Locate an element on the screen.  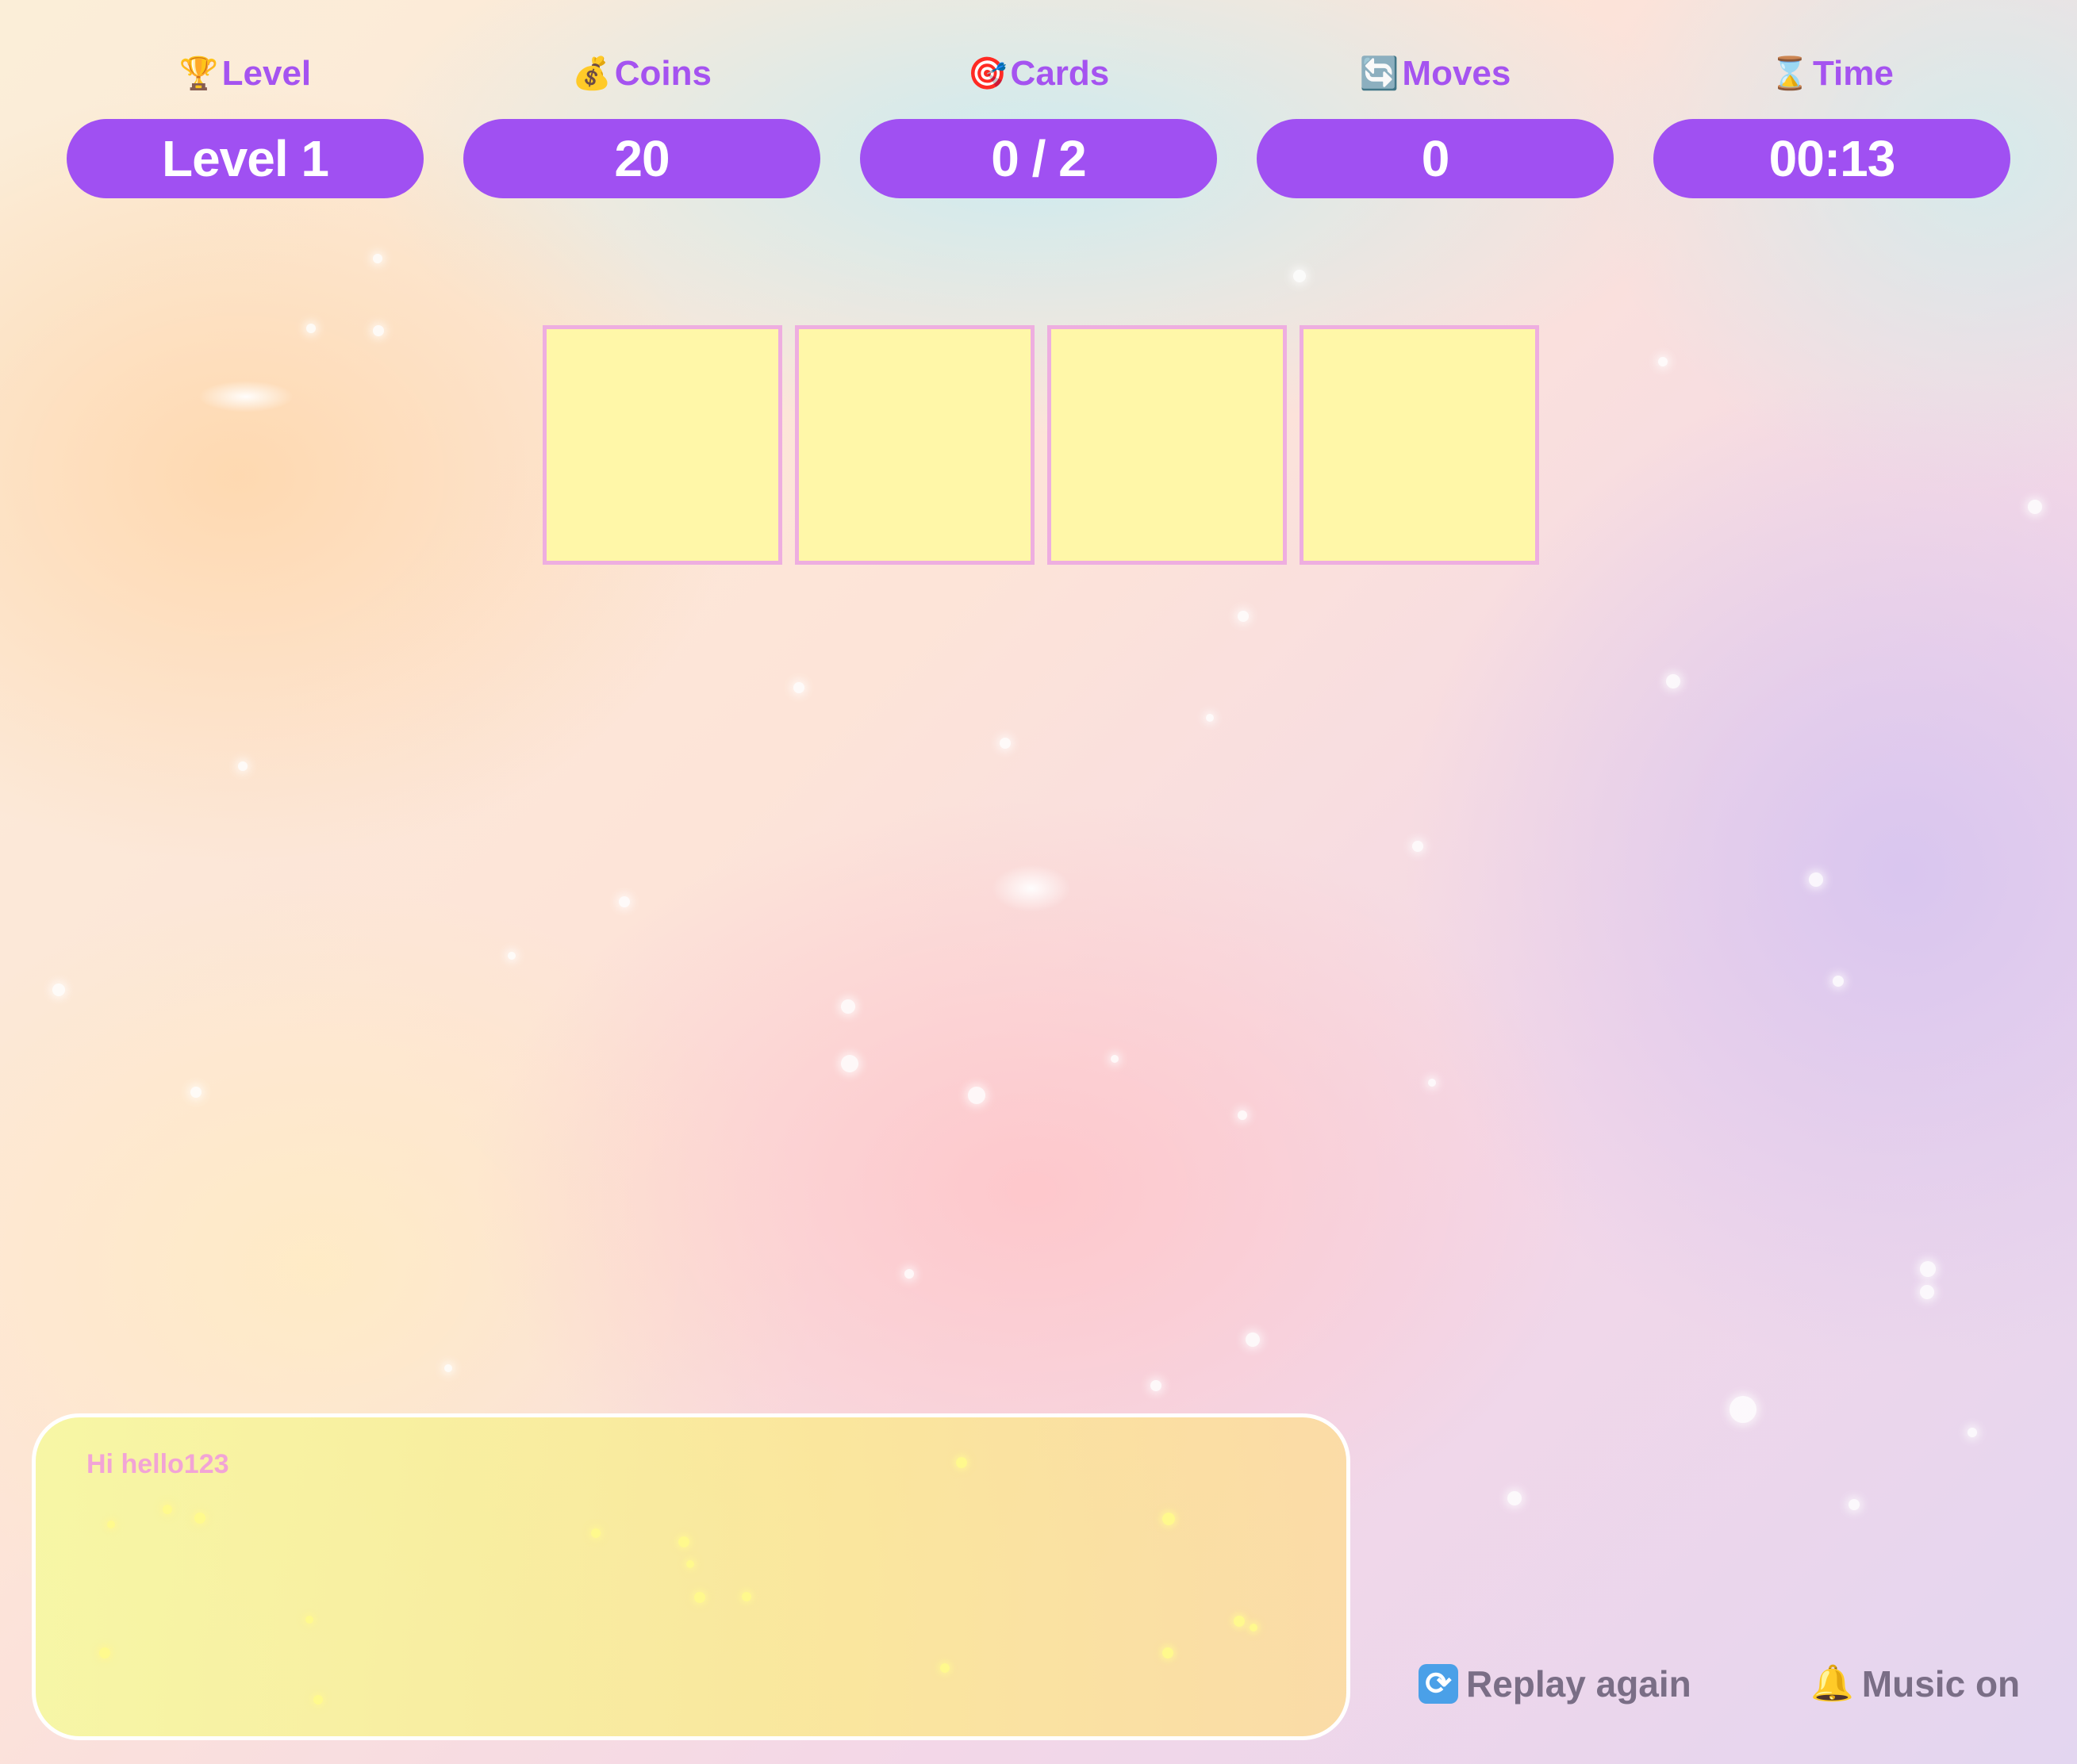
cards-stat: 🎯 Cards 0 / 2 is located at coordinates (1038, 123).